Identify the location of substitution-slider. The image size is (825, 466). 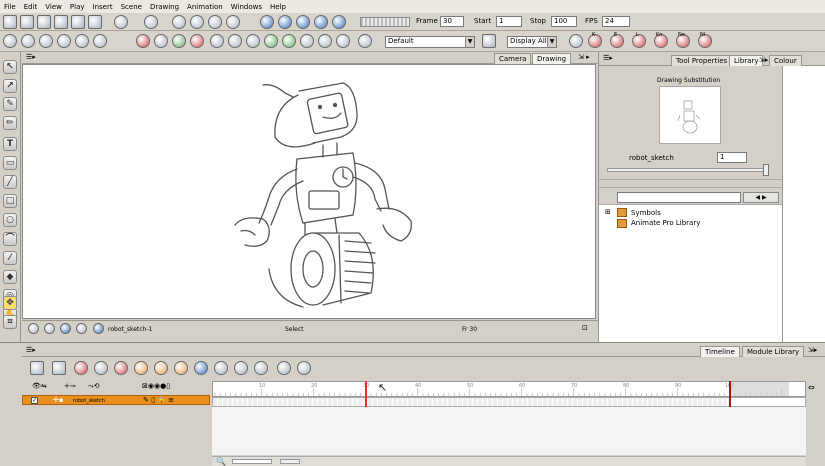
(688, 170).